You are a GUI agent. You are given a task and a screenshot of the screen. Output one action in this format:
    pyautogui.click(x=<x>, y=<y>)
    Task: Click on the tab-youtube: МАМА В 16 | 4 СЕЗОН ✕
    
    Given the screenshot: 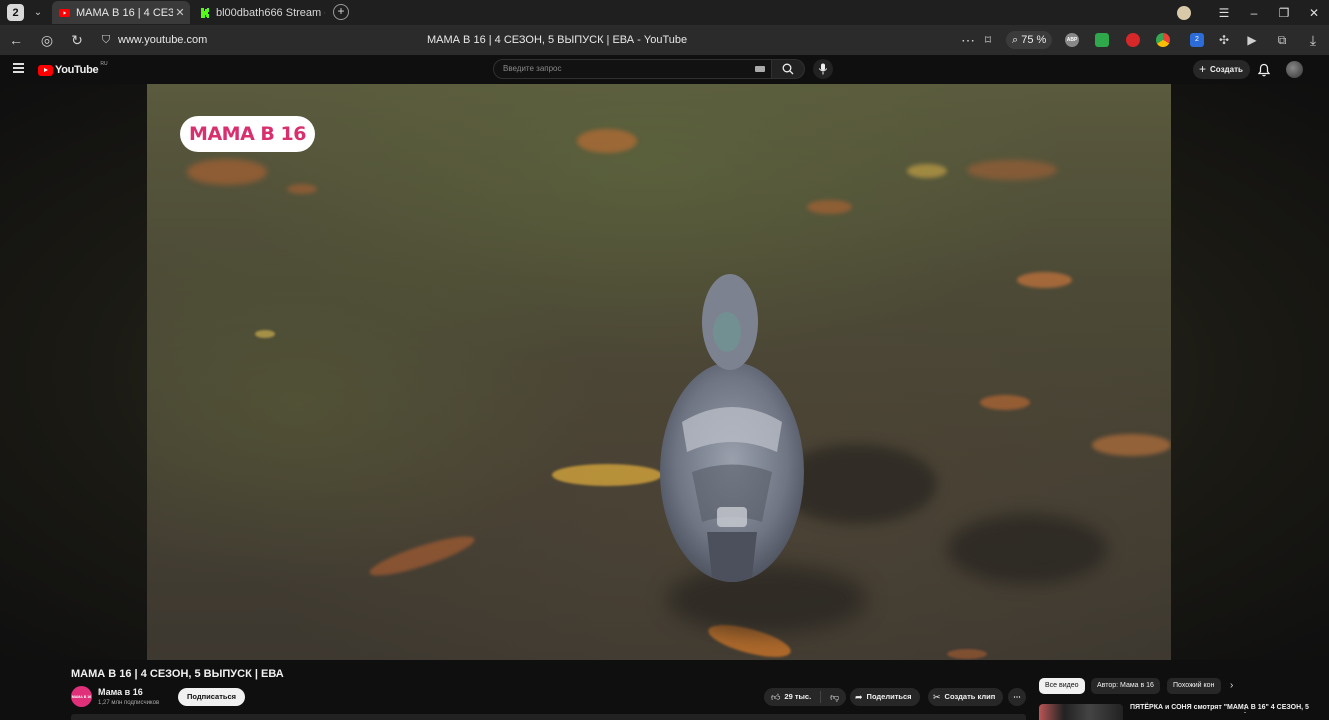 What is the action you would take?
    pyautogui.click(x=121, y=12)
    